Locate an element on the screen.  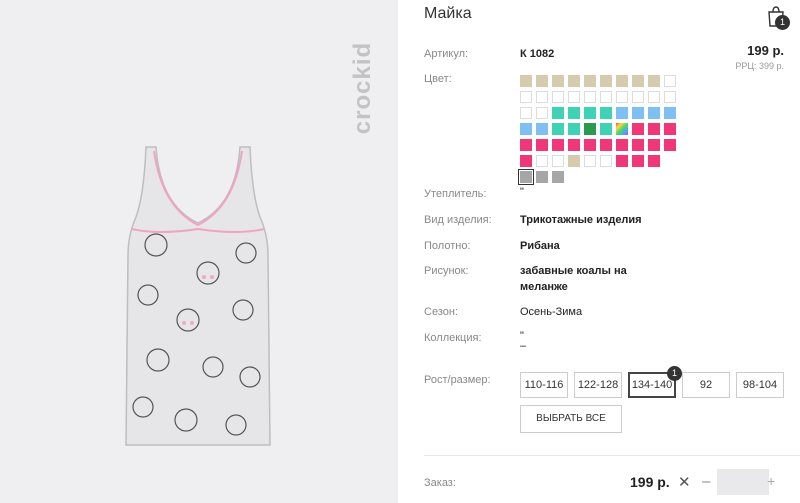
print-label: Рисунок: is located at coordinates (446, 271).